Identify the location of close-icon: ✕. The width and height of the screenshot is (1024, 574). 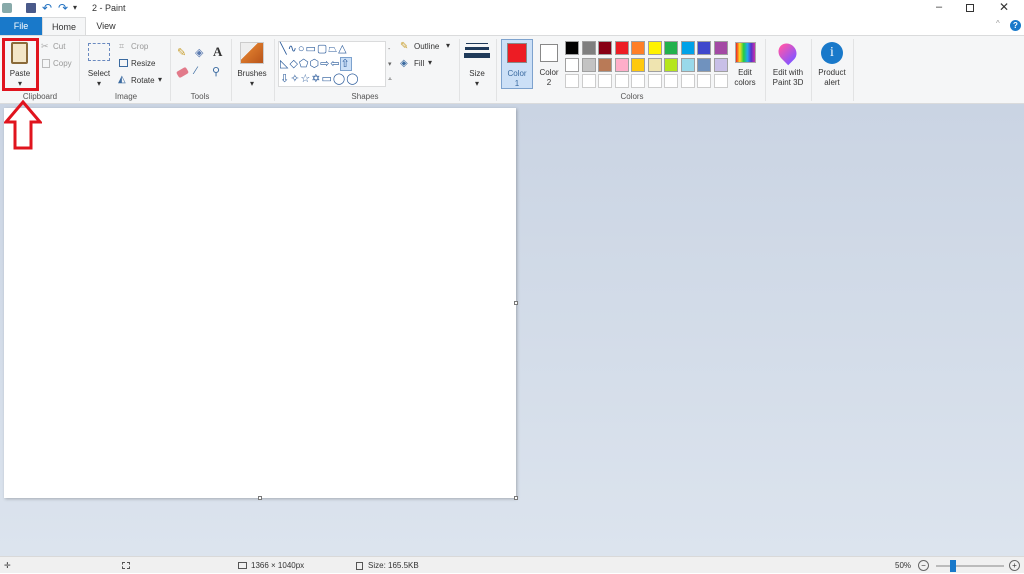
(1004, 7).